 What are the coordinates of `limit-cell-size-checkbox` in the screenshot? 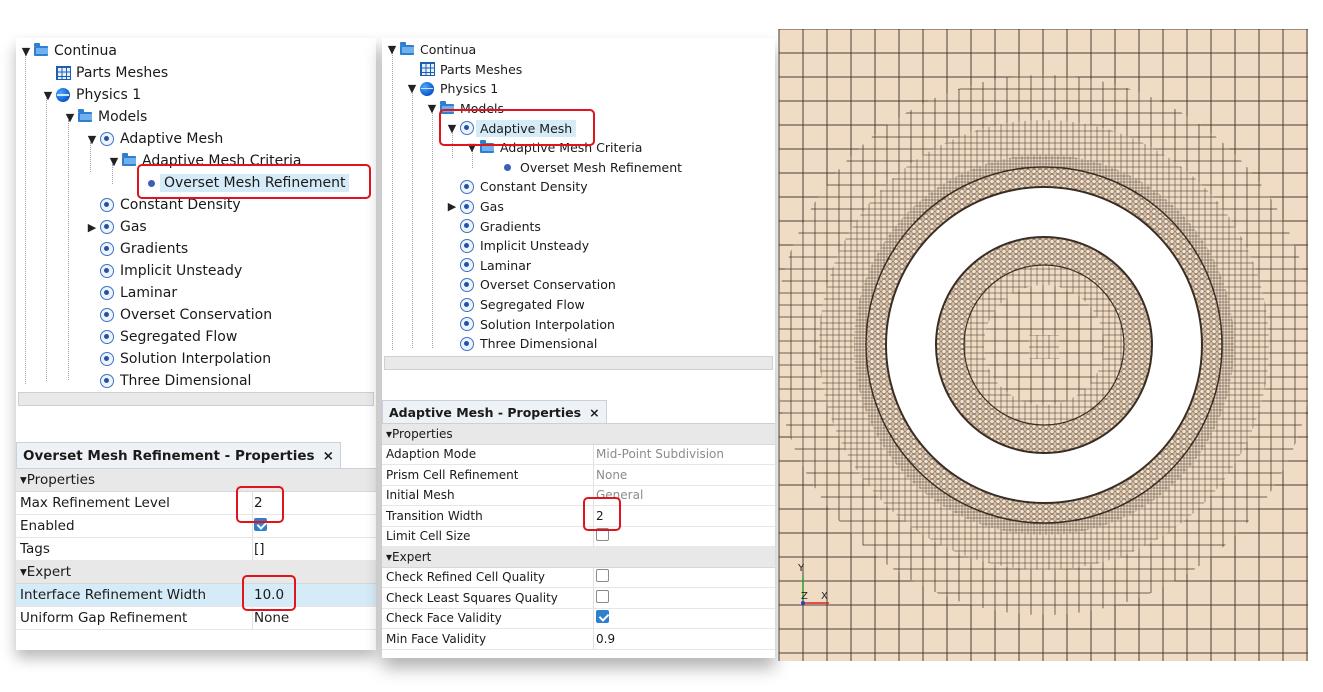 It's located at (602, 535).